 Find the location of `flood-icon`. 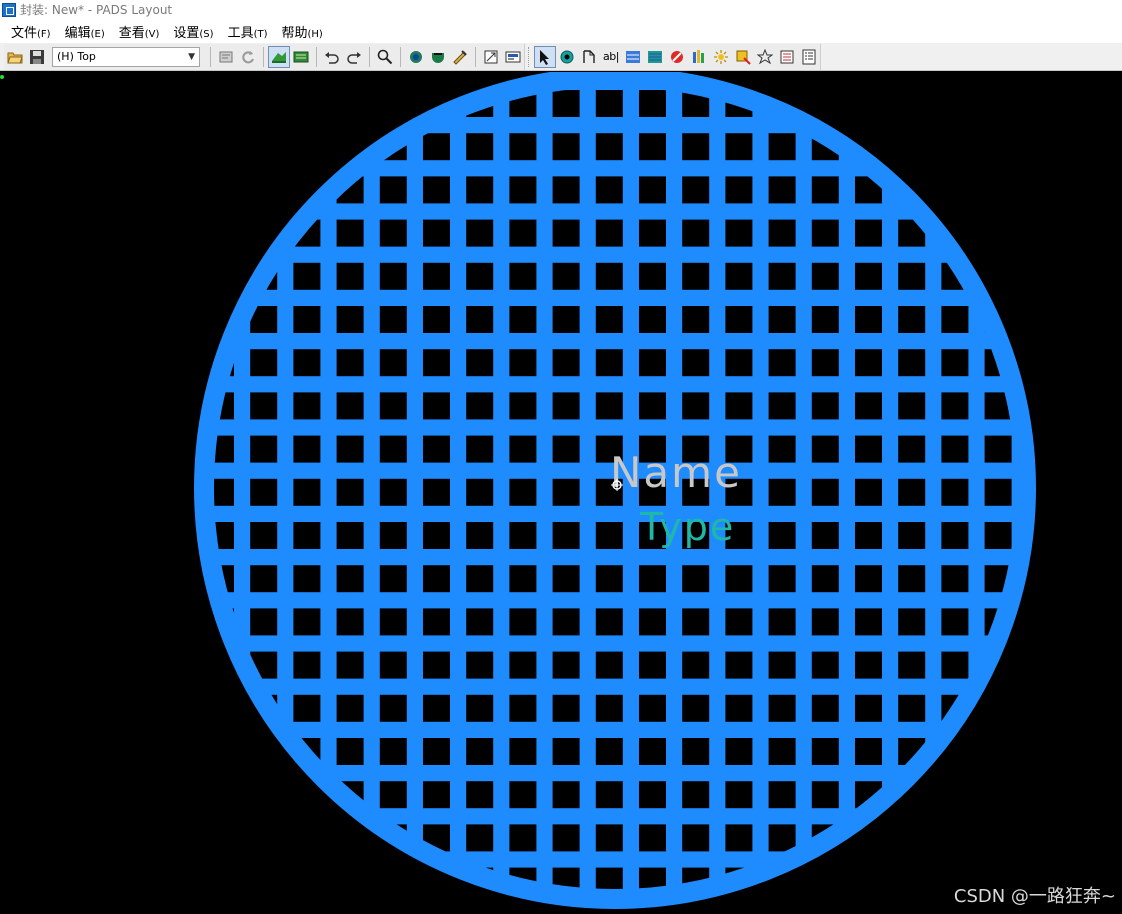

flood-icon is located at coordinates (743, 57).